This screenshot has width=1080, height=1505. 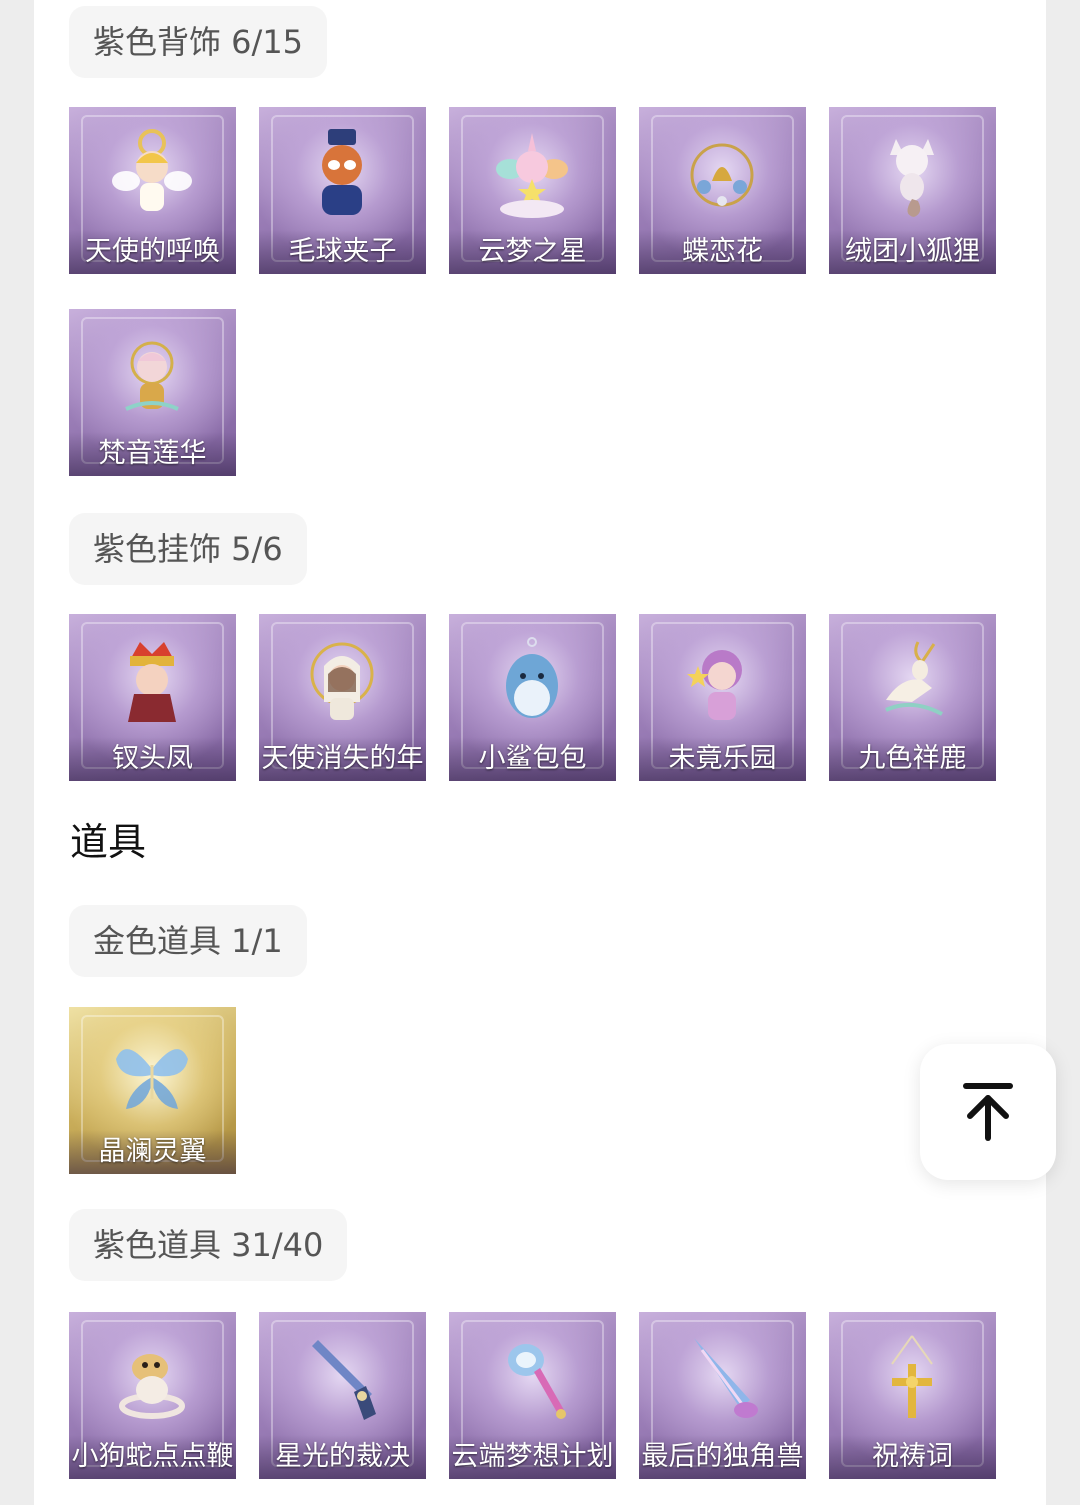 What do you see at coordinates (342, 172) in the screenshot?
I see `raccoon-clip-icon` at bounding box center [342, 172].